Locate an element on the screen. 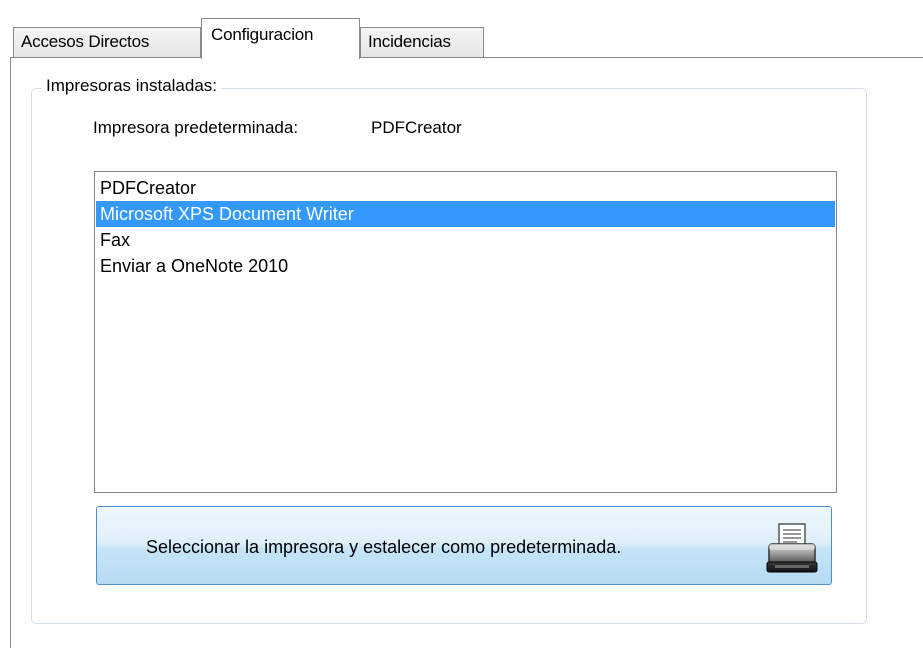  default-printer-value: PDFCreator is located at coordinates (416, 127).